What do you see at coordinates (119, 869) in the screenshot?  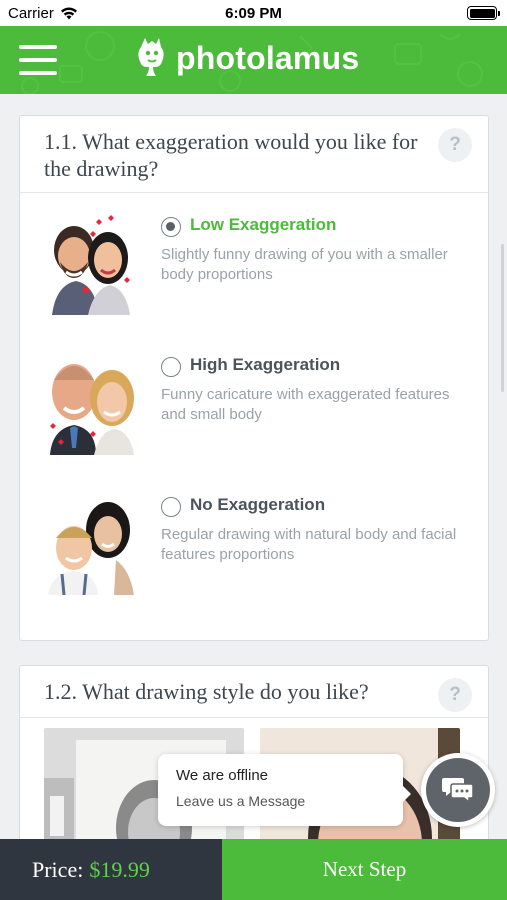 I see `price-value: $19.99` at bounding box center [119, 869].